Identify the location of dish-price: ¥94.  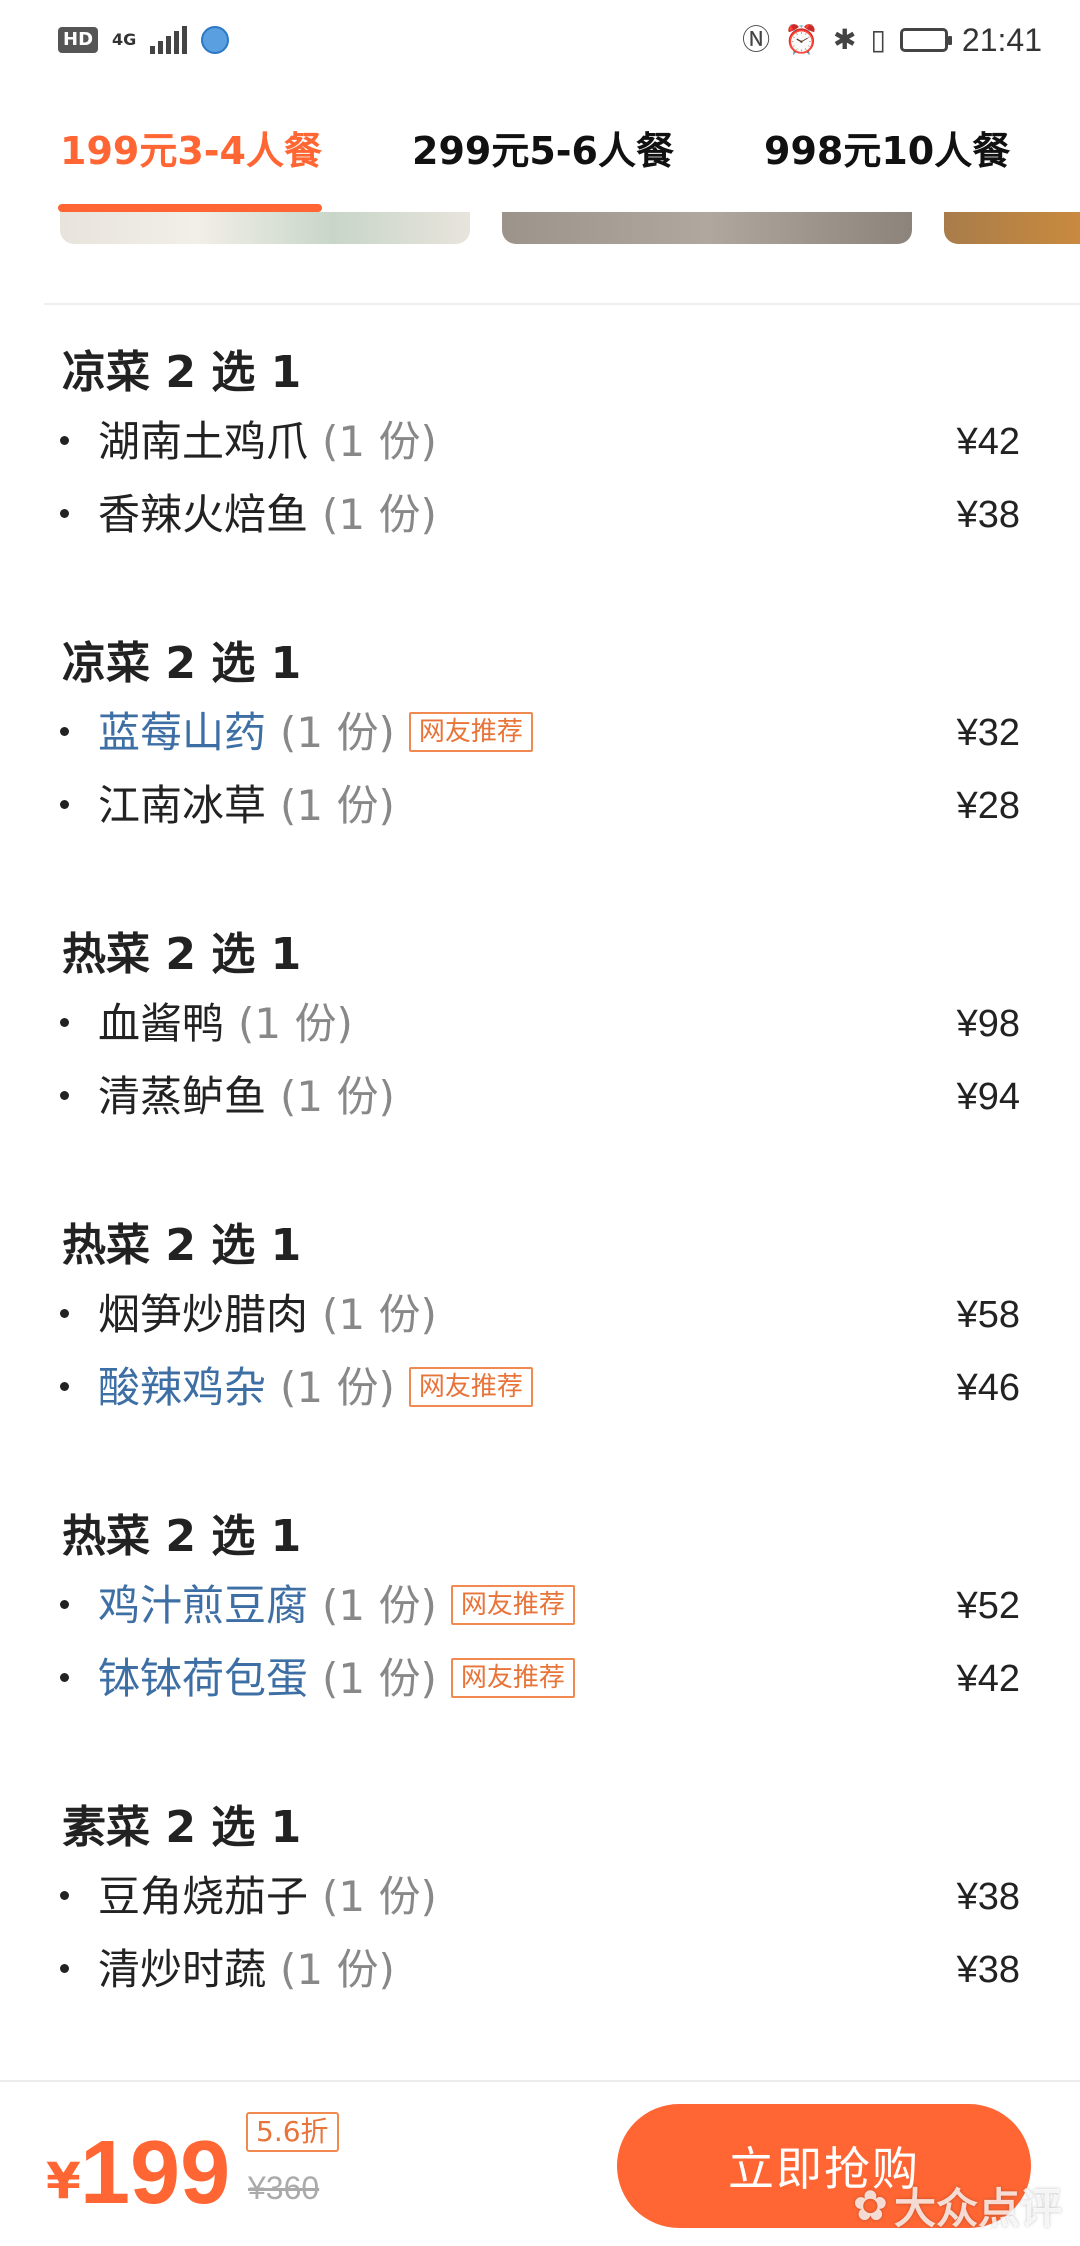
(988, 1097).